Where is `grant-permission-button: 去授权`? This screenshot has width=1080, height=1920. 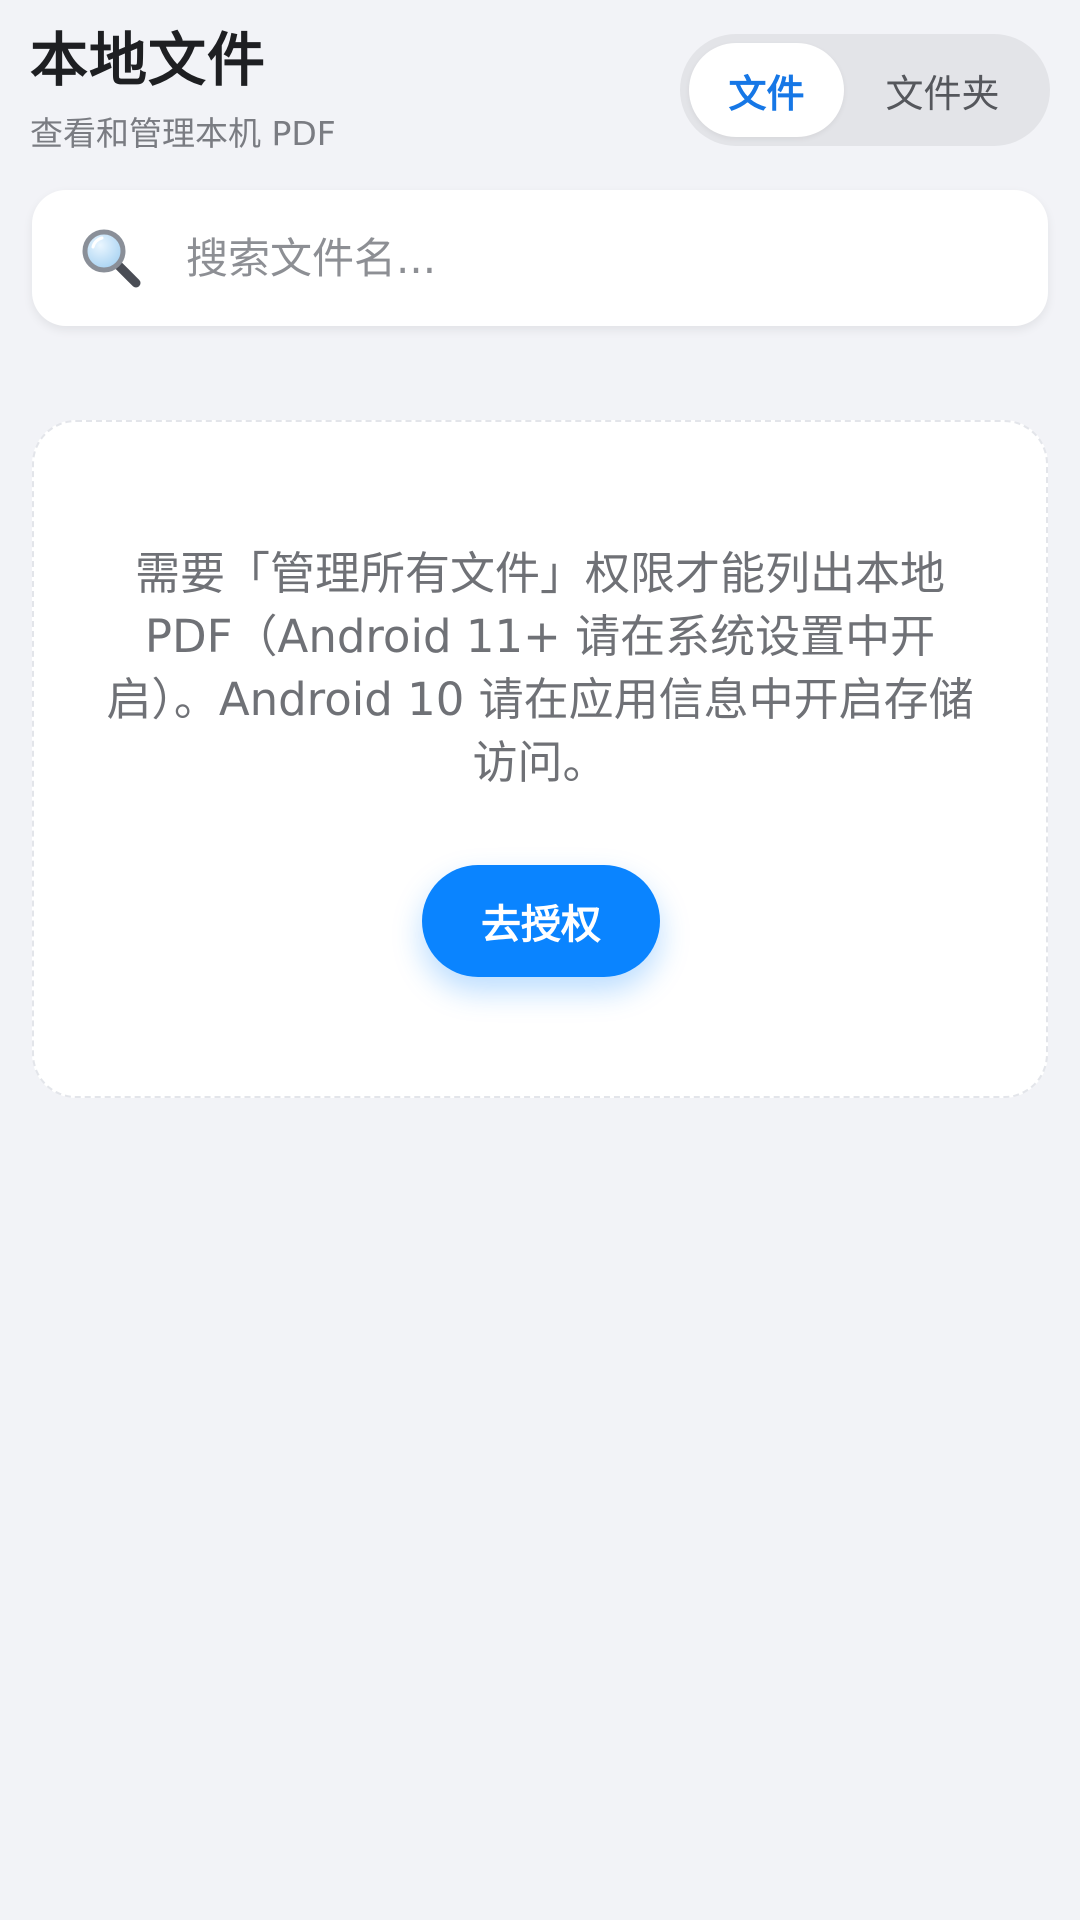
grant-permission-button: 去授权 is located at coordinates (541, 921).